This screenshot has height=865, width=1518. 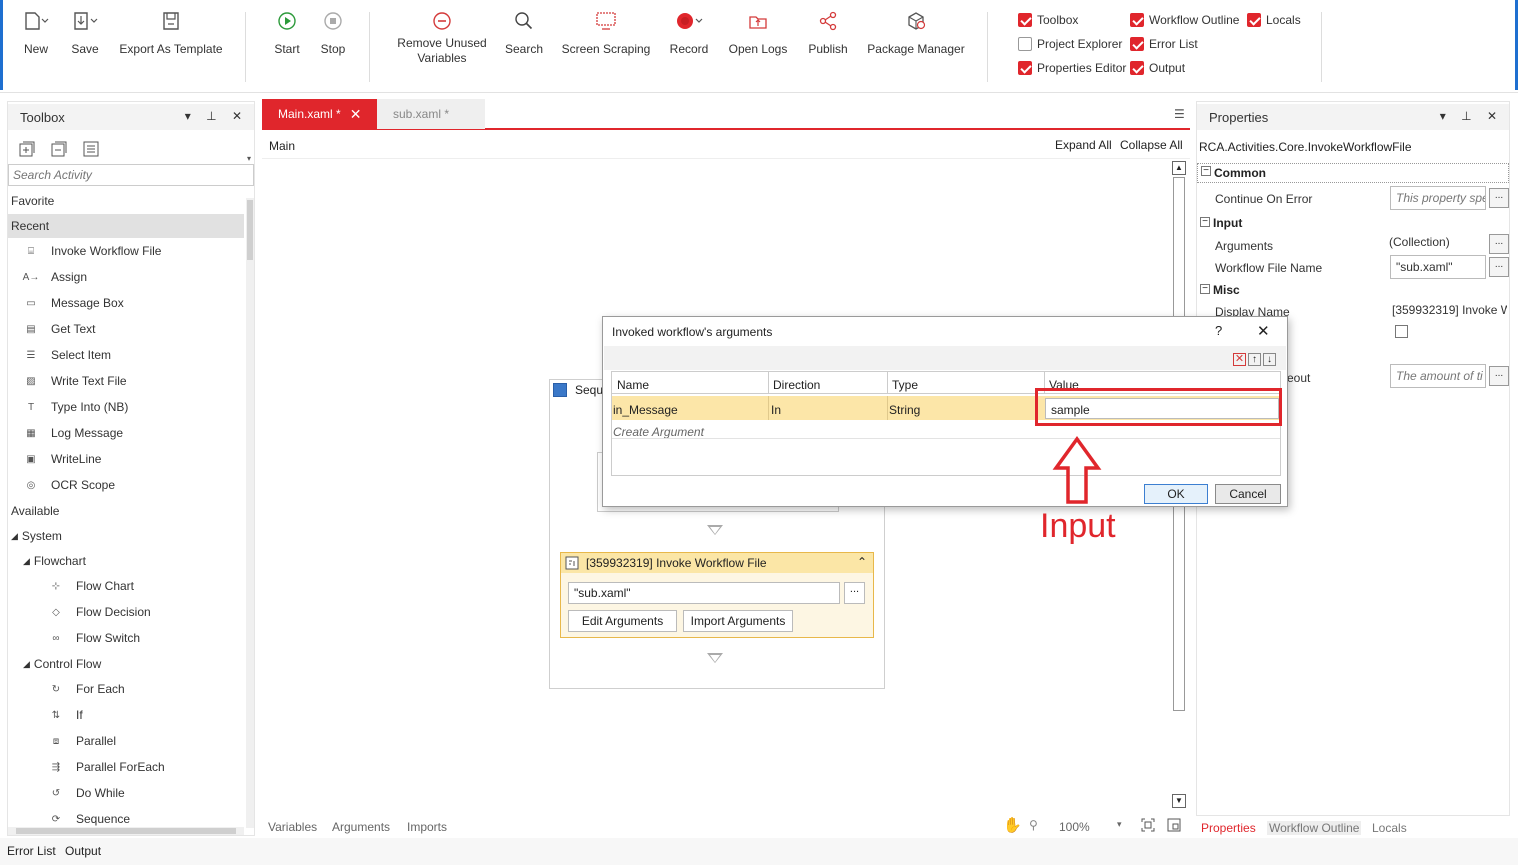 I want to click on search-button: Search, so click(x=524, y=33).